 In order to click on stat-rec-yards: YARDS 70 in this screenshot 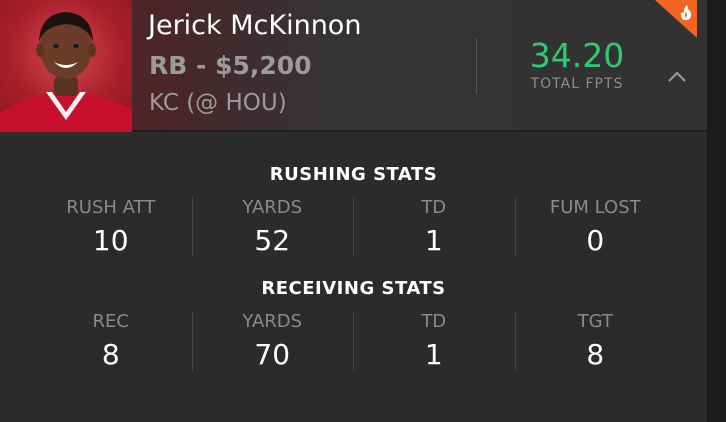, I will do `click(272, 341)`.